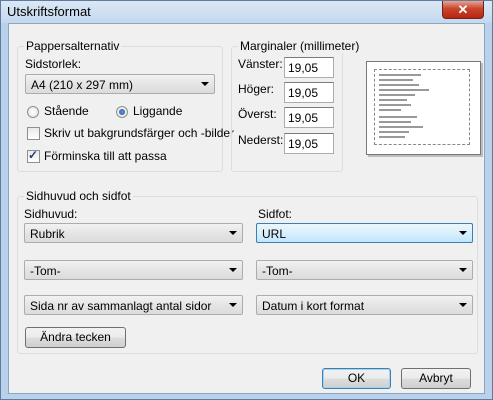 Image resolution: width=493 pixels, height=400 pixels. I want to click on margin-bottom-label: Nederst:, so click(261, 140).